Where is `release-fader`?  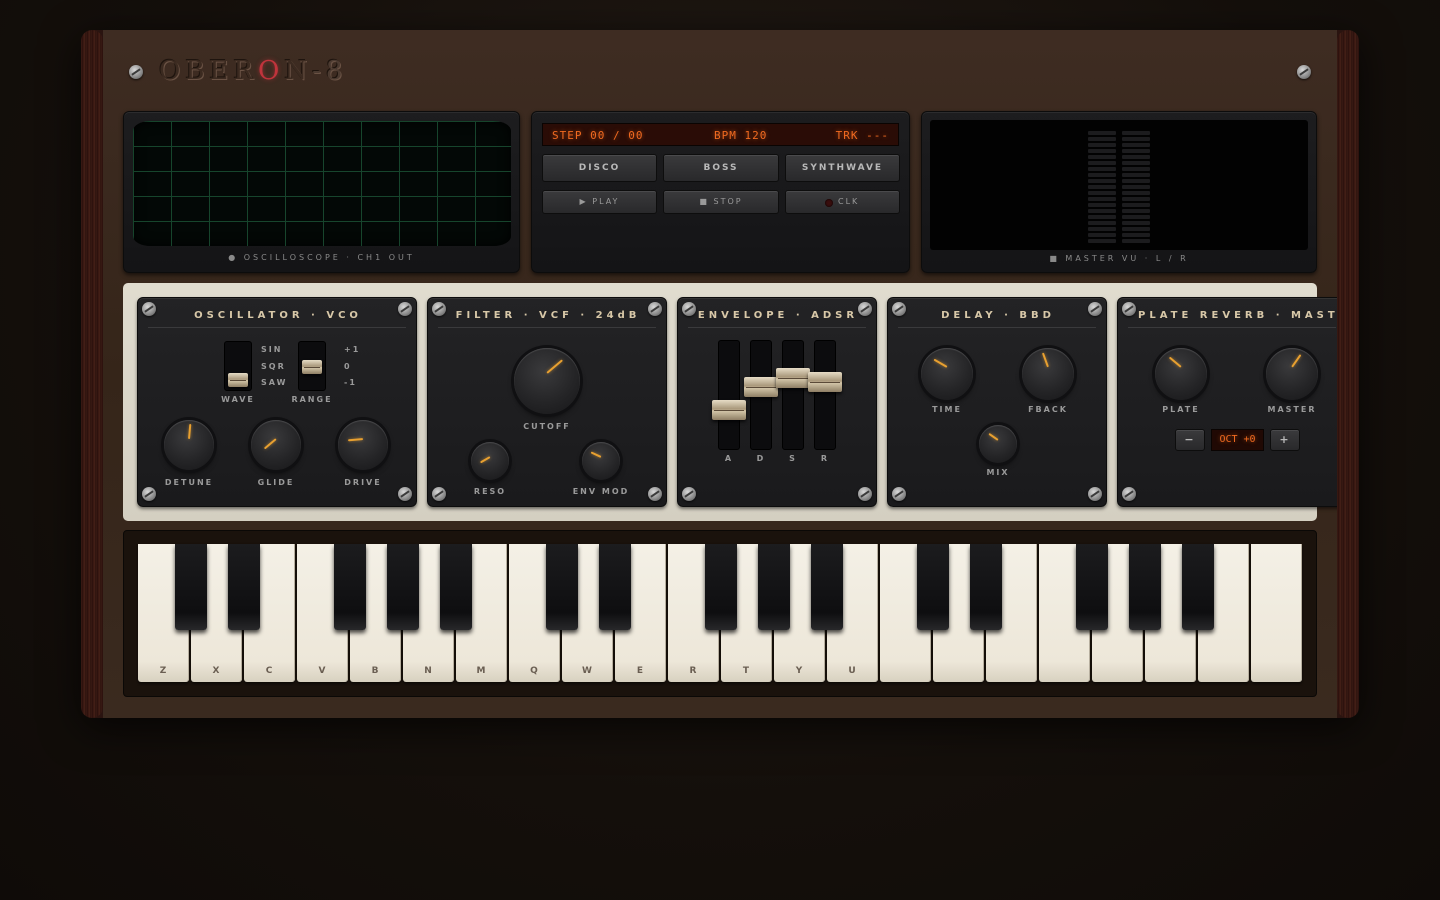
release-fader is located at coordinates (825, 382).